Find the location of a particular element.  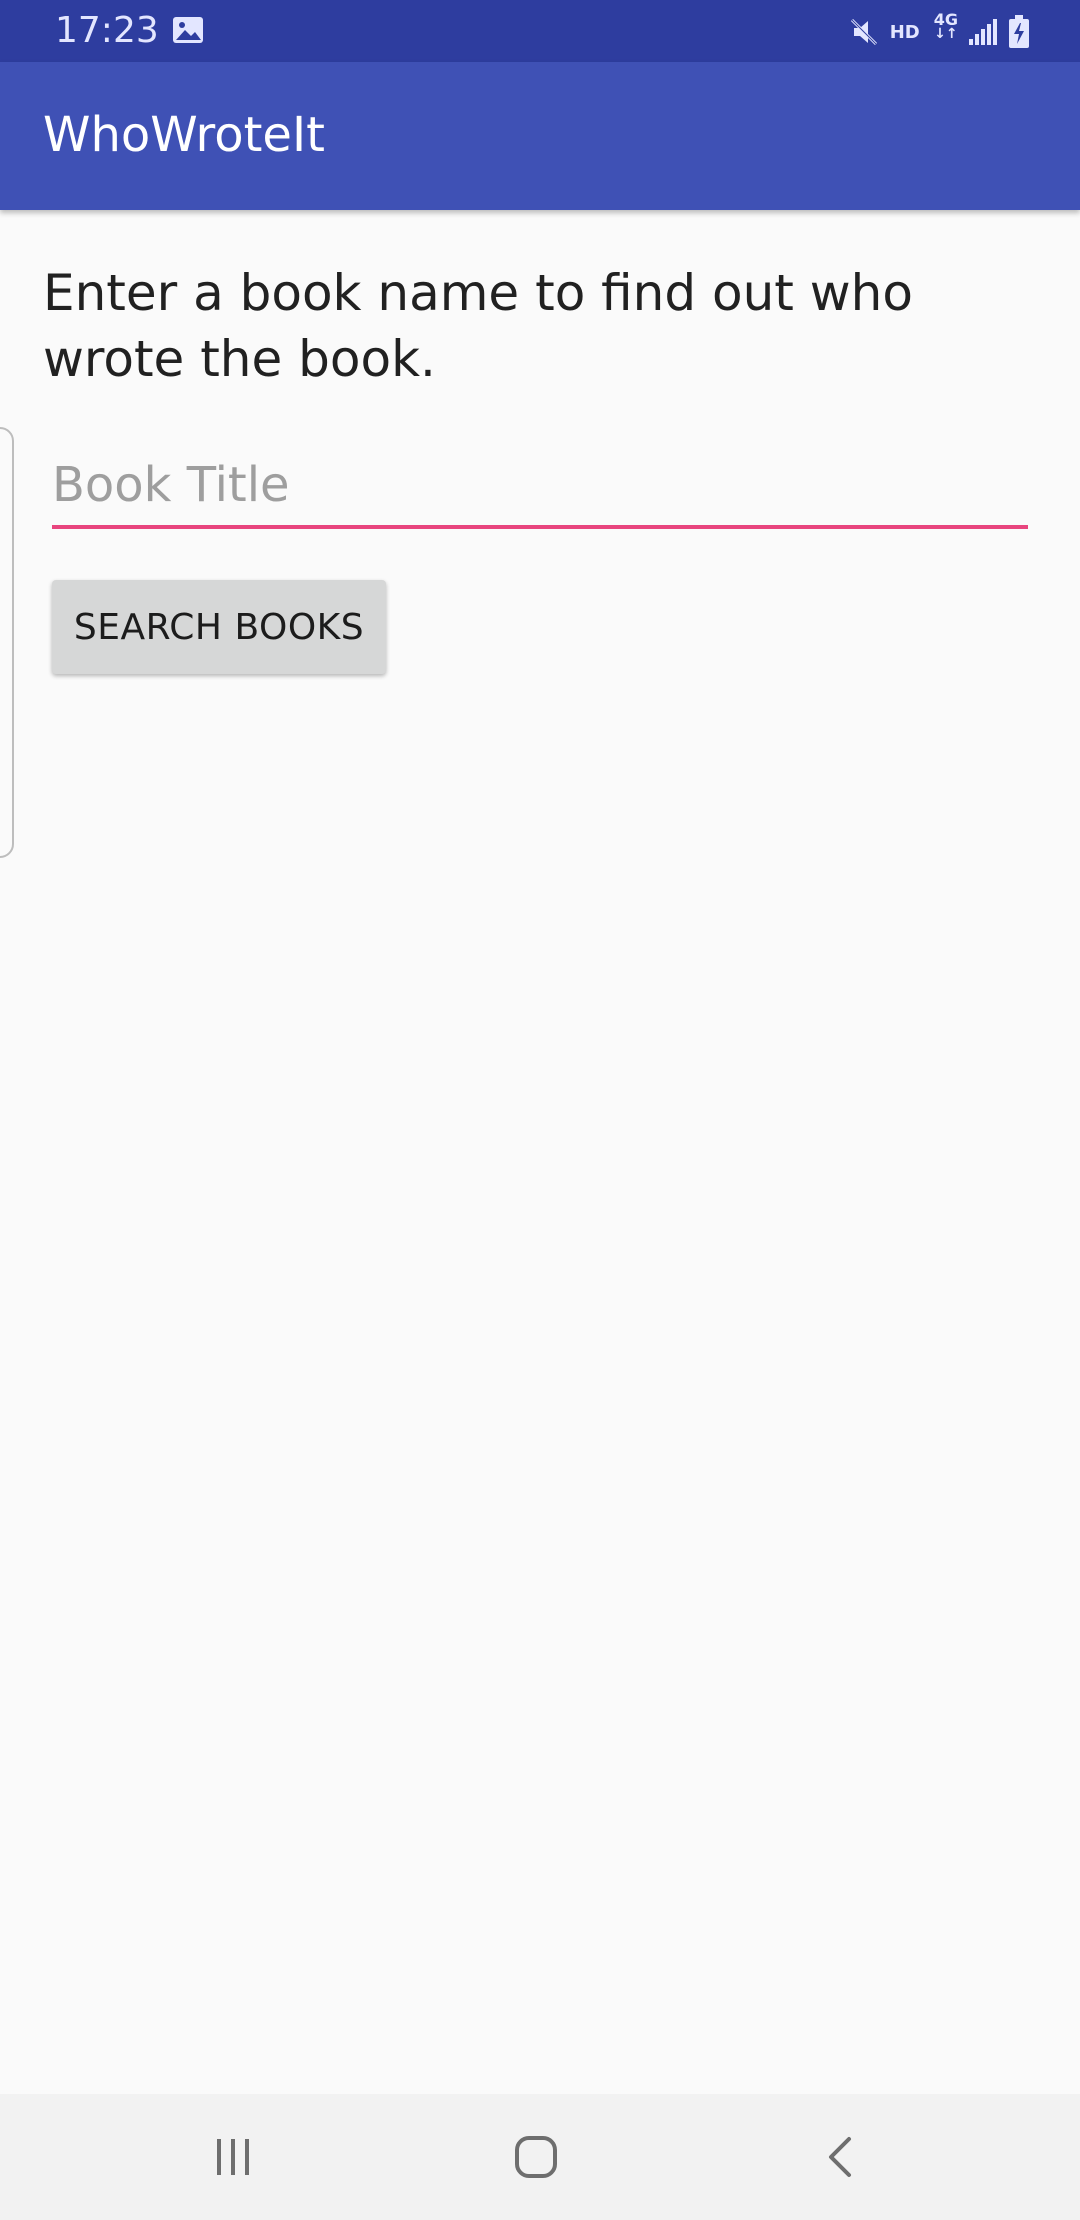

network-type-icon: 4G ↓↑ is located at coordinates (946, 27).